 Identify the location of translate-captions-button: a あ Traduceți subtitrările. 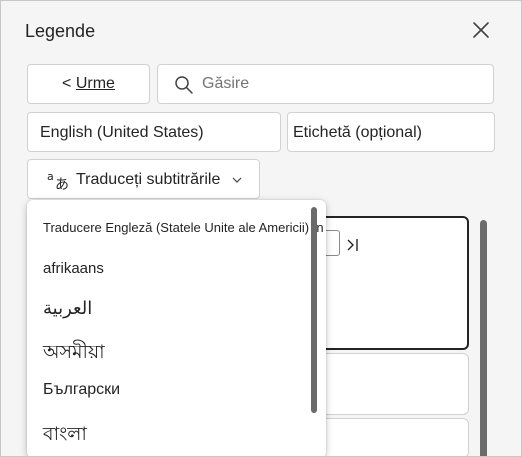
(143, 179).